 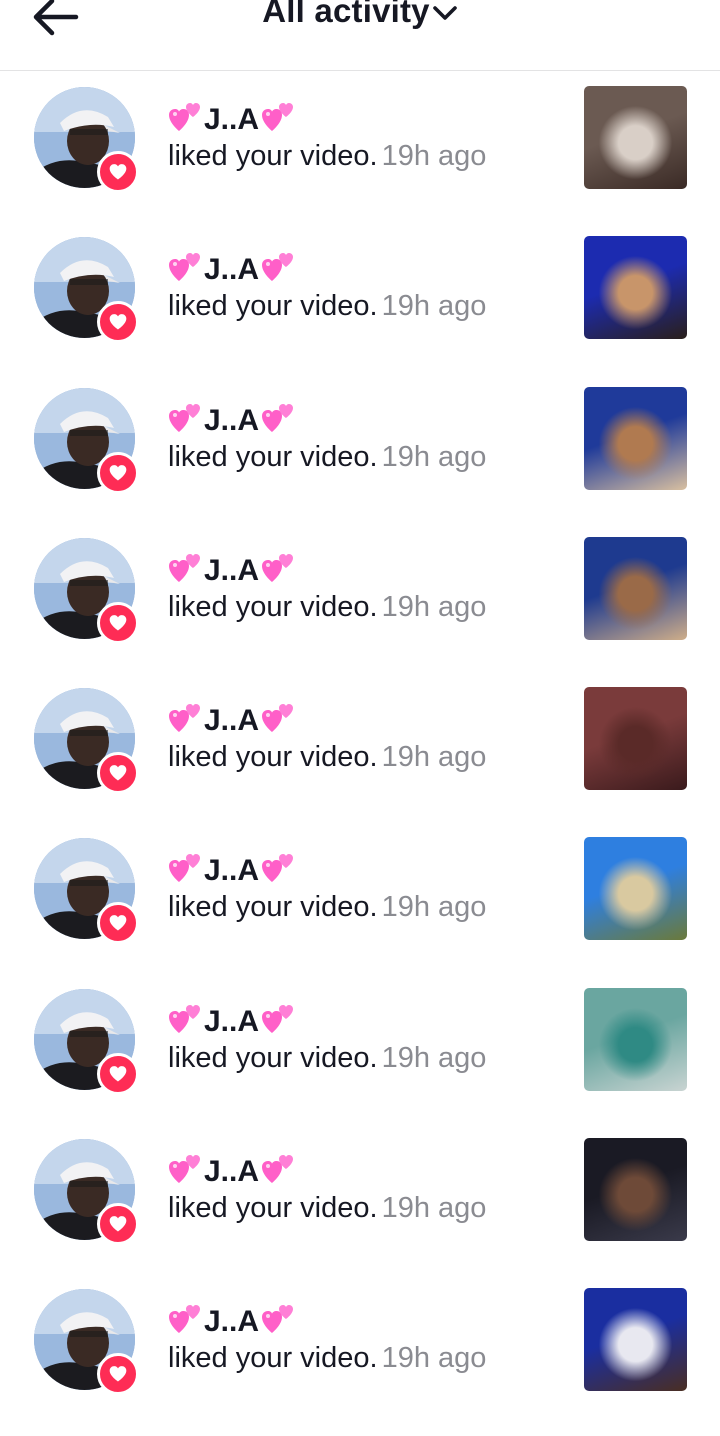 What do you see at coordinates (444, 13) in the screenshot?
I see `chevron-down-icon` at bounding box center [444, 13].